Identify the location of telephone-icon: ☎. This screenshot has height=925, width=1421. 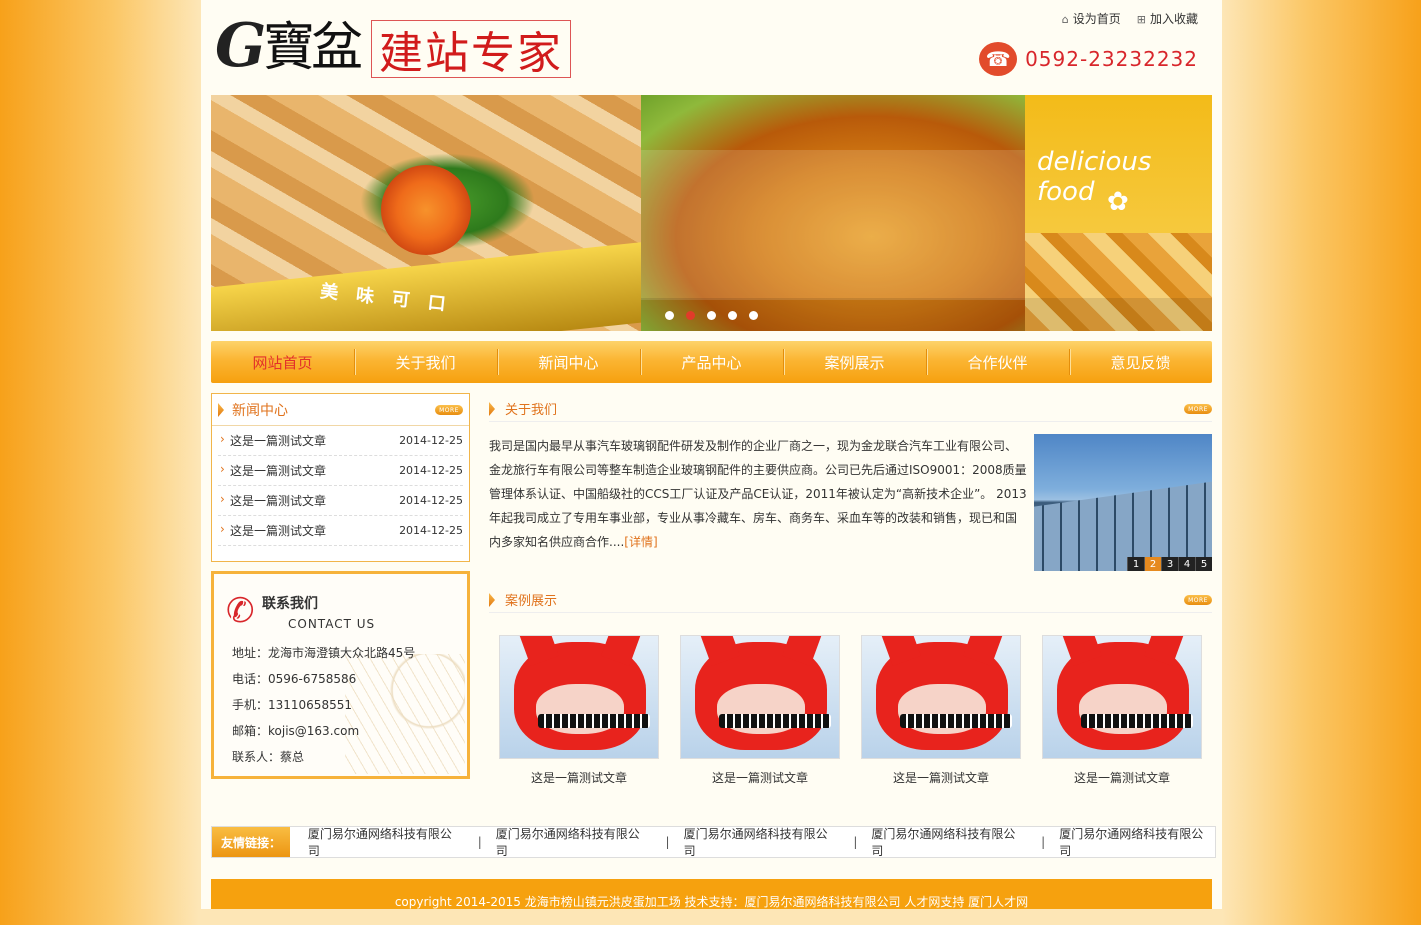
(998, 59).